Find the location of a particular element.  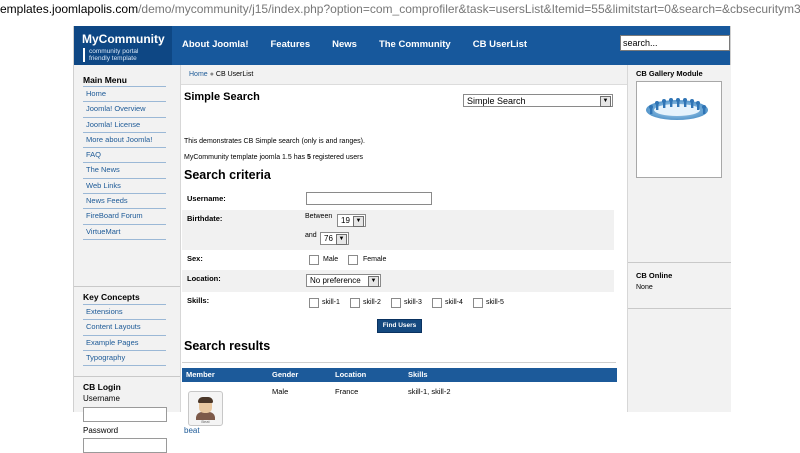

login-username-label: Username is located at coordinates (101, 398).